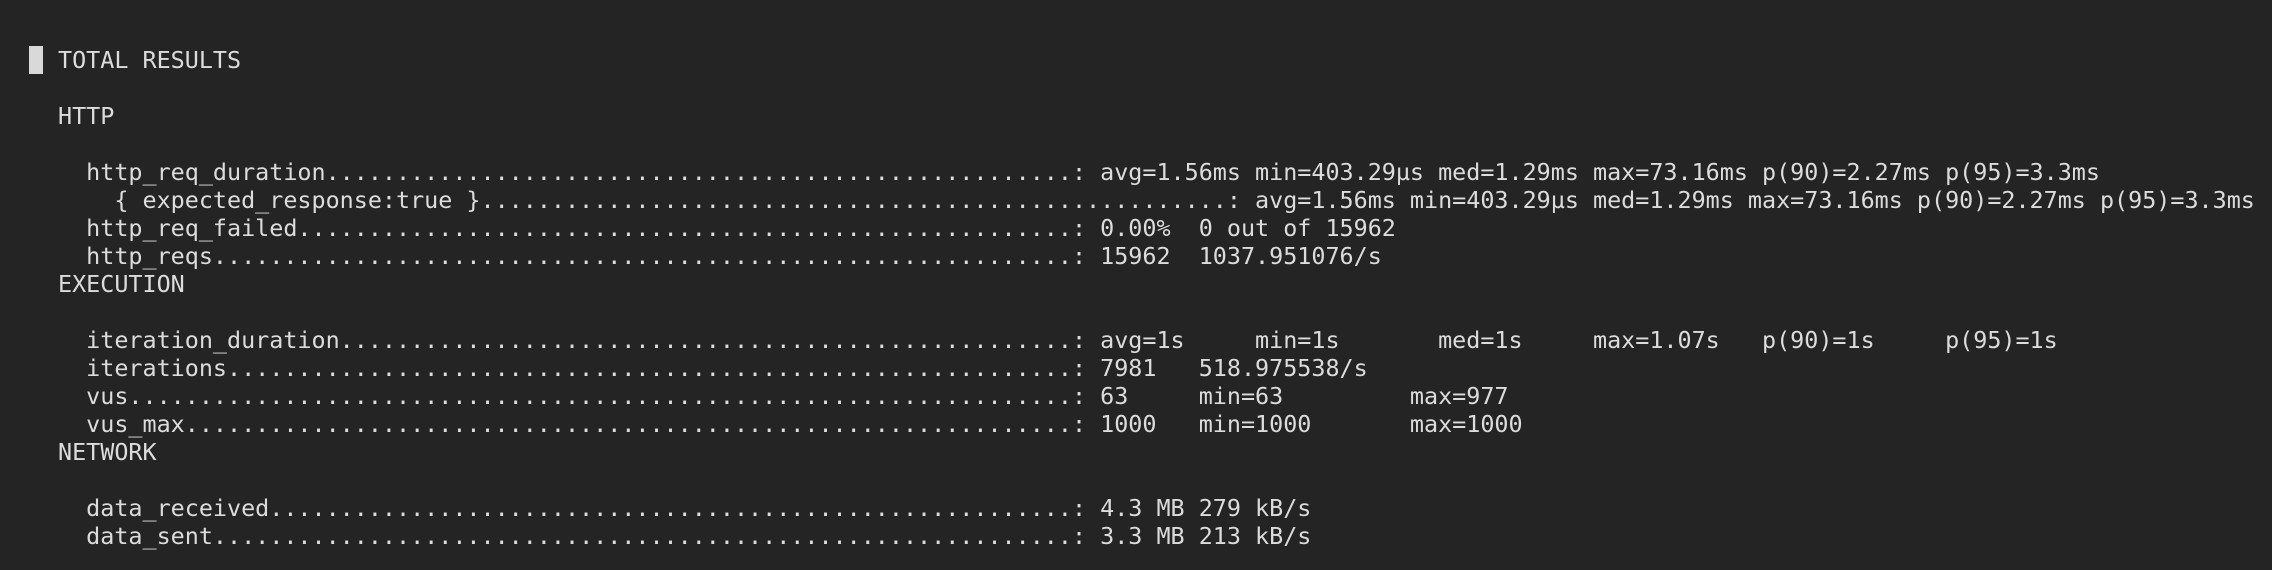 The height and width of the screenshot is (570, 2272). What do you see at coordinates (86, 116) in the screenshot?
I see `section-http-heading: HTTP` at bounding box center [86, 116].